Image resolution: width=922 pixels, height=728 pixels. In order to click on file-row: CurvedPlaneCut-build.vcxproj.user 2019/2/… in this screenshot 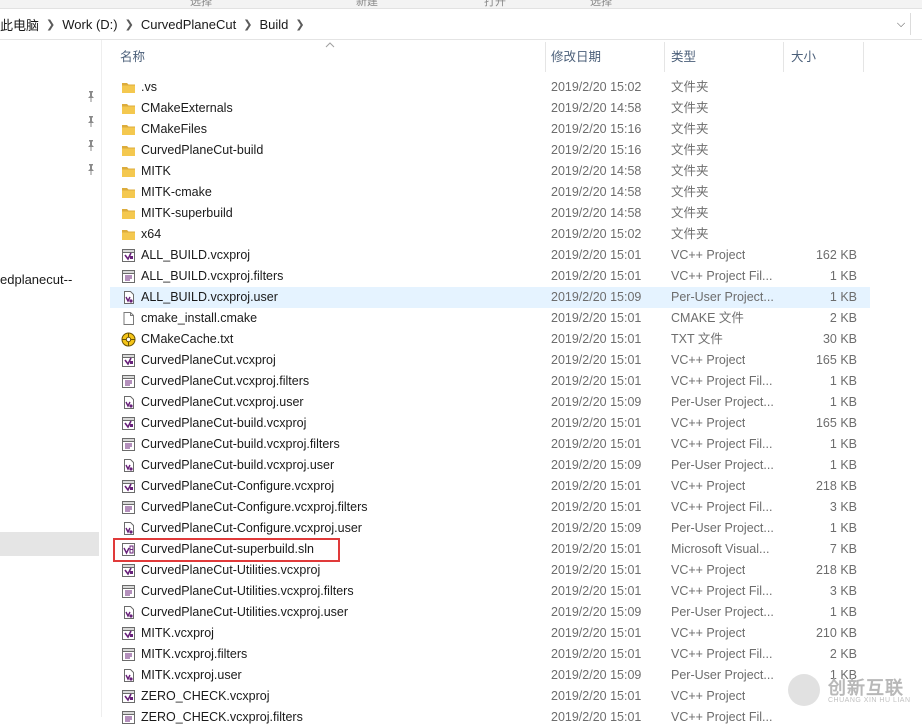, I will do `click(490, 465)`.